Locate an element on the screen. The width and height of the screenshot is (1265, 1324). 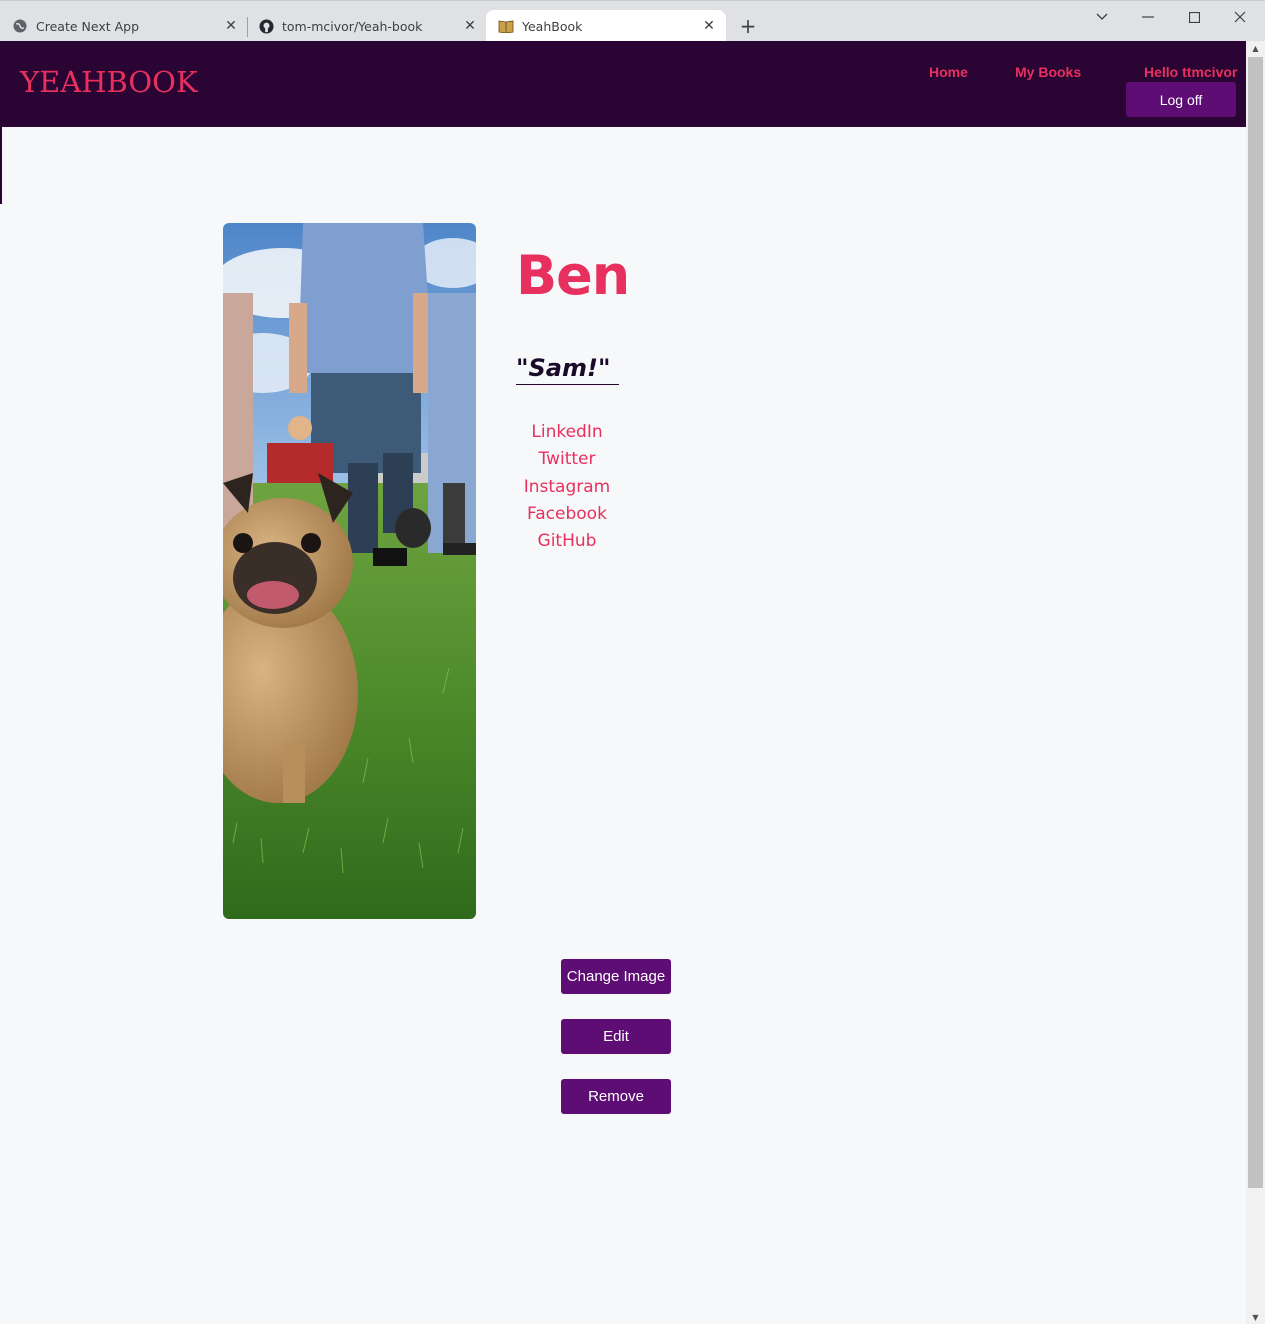
tab-separator is located at coordinates (247, 27).